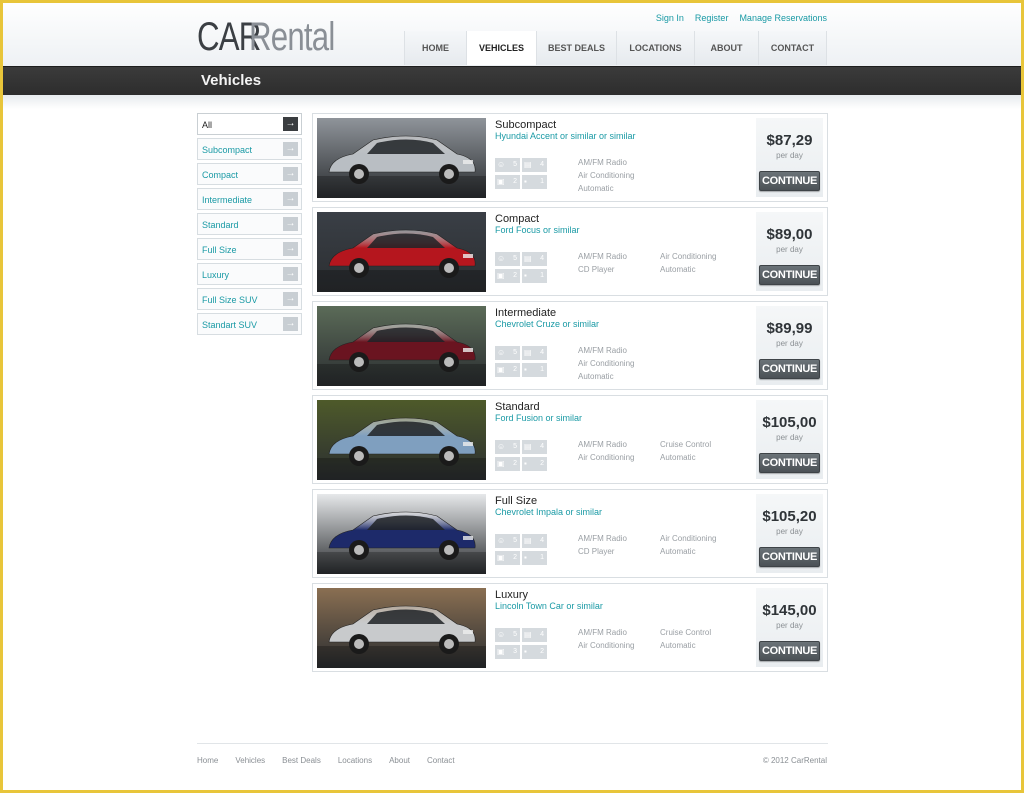  What do you see at coordinates (512, 102) in the screenshot?
I see `band-shadow` at bounding box center [512, 102].